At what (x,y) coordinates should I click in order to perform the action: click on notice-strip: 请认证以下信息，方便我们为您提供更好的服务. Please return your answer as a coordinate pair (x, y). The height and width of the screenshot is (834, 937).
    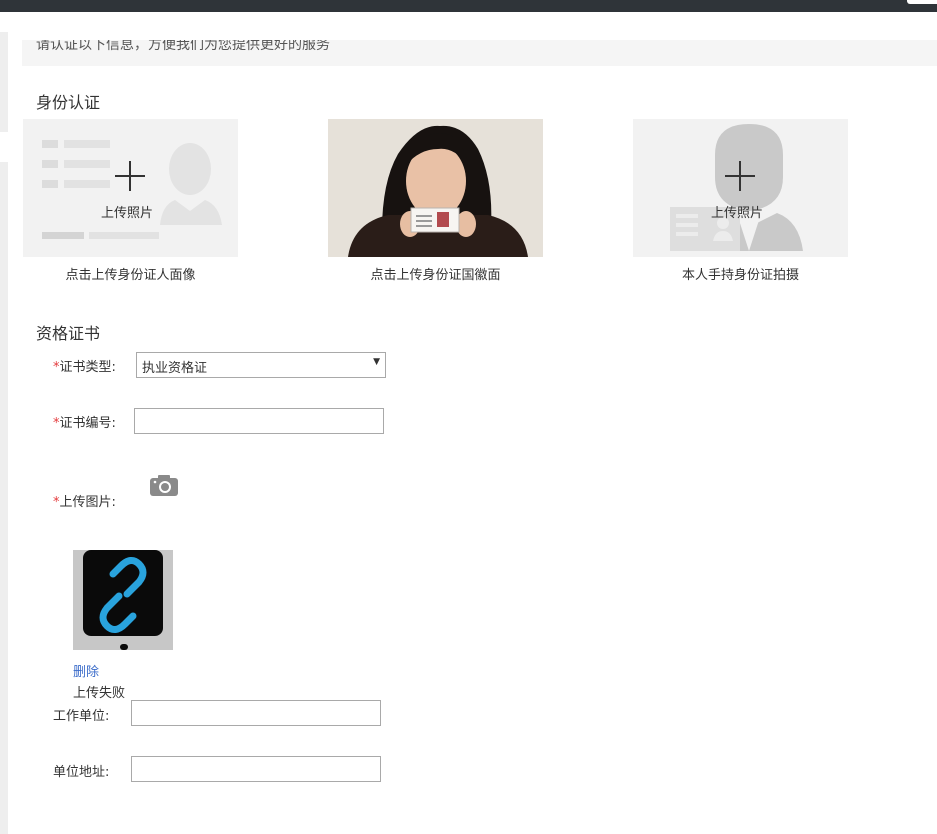
    Looking at the image, I should click on (479, 53).